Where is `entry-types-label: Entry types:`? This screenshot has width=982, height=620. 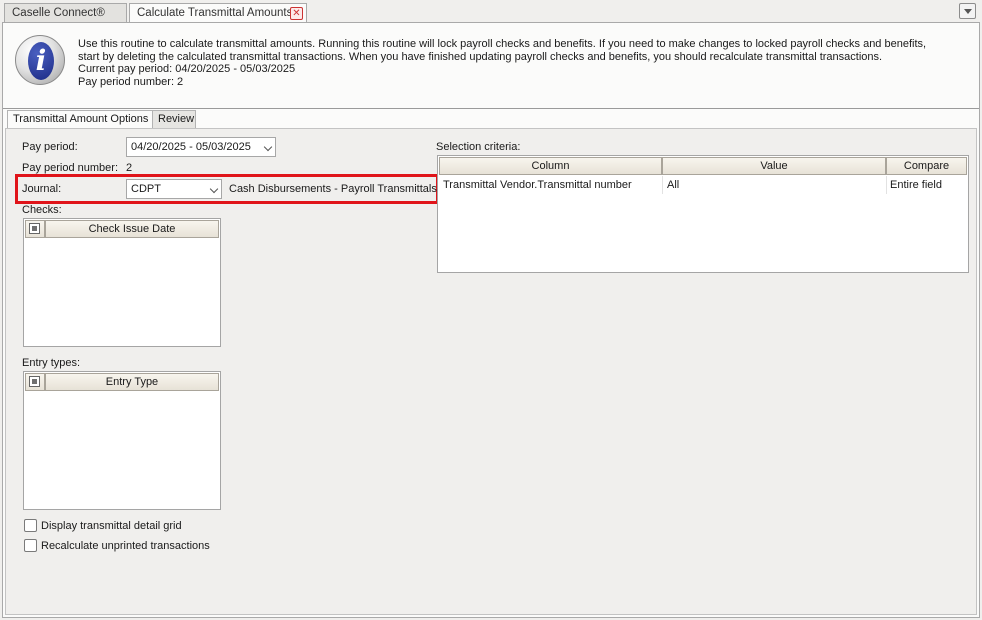 entry-types-label: Entry types: is located at coordinates (51, 363).